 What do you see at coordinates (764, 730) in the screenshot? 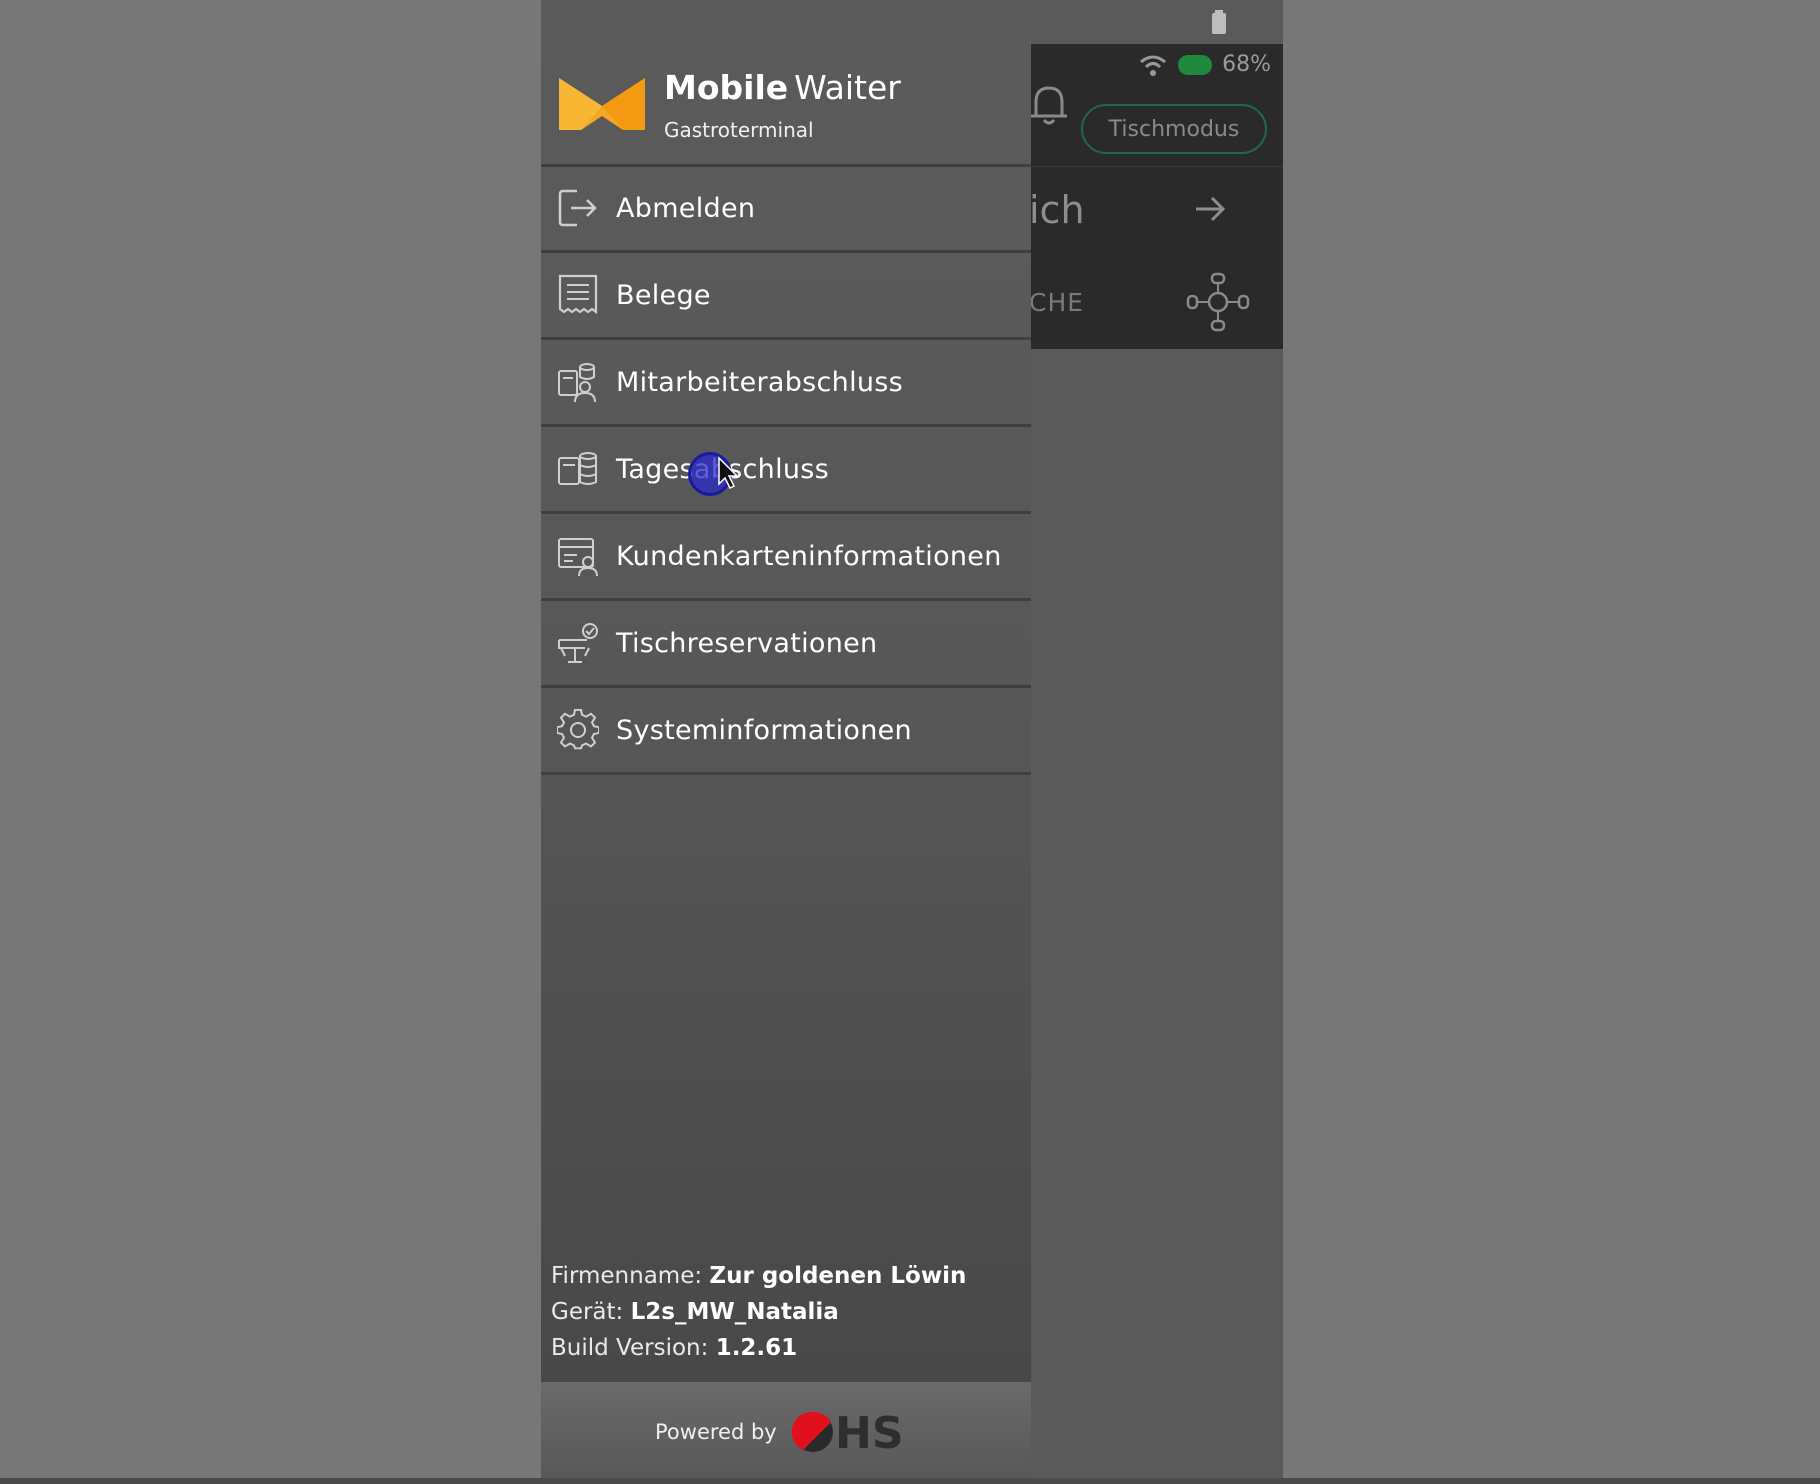
I see `menu-item-label: Systeminformationen` at bounding box center [764, 730].